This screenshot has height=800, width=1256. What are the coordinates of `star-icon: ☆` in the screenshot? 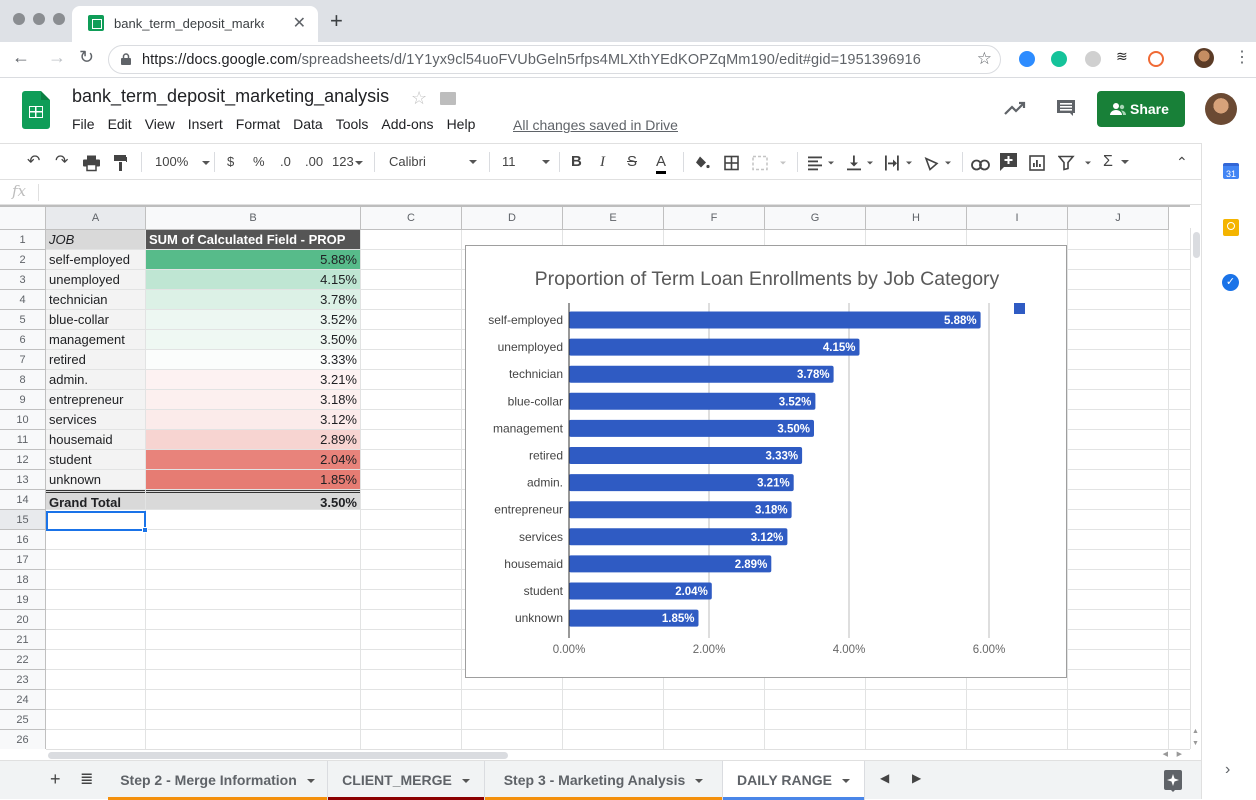 It's located at (419, 98).